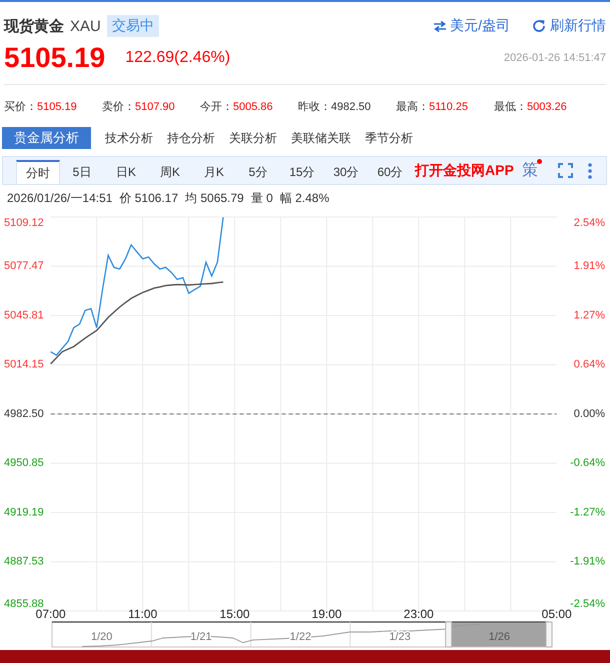  I want to click on y-axis-label: 4887.53, so click(24, 562).